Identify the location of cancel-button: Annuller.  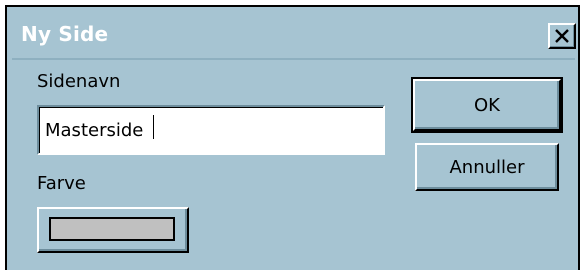
(487, 167).